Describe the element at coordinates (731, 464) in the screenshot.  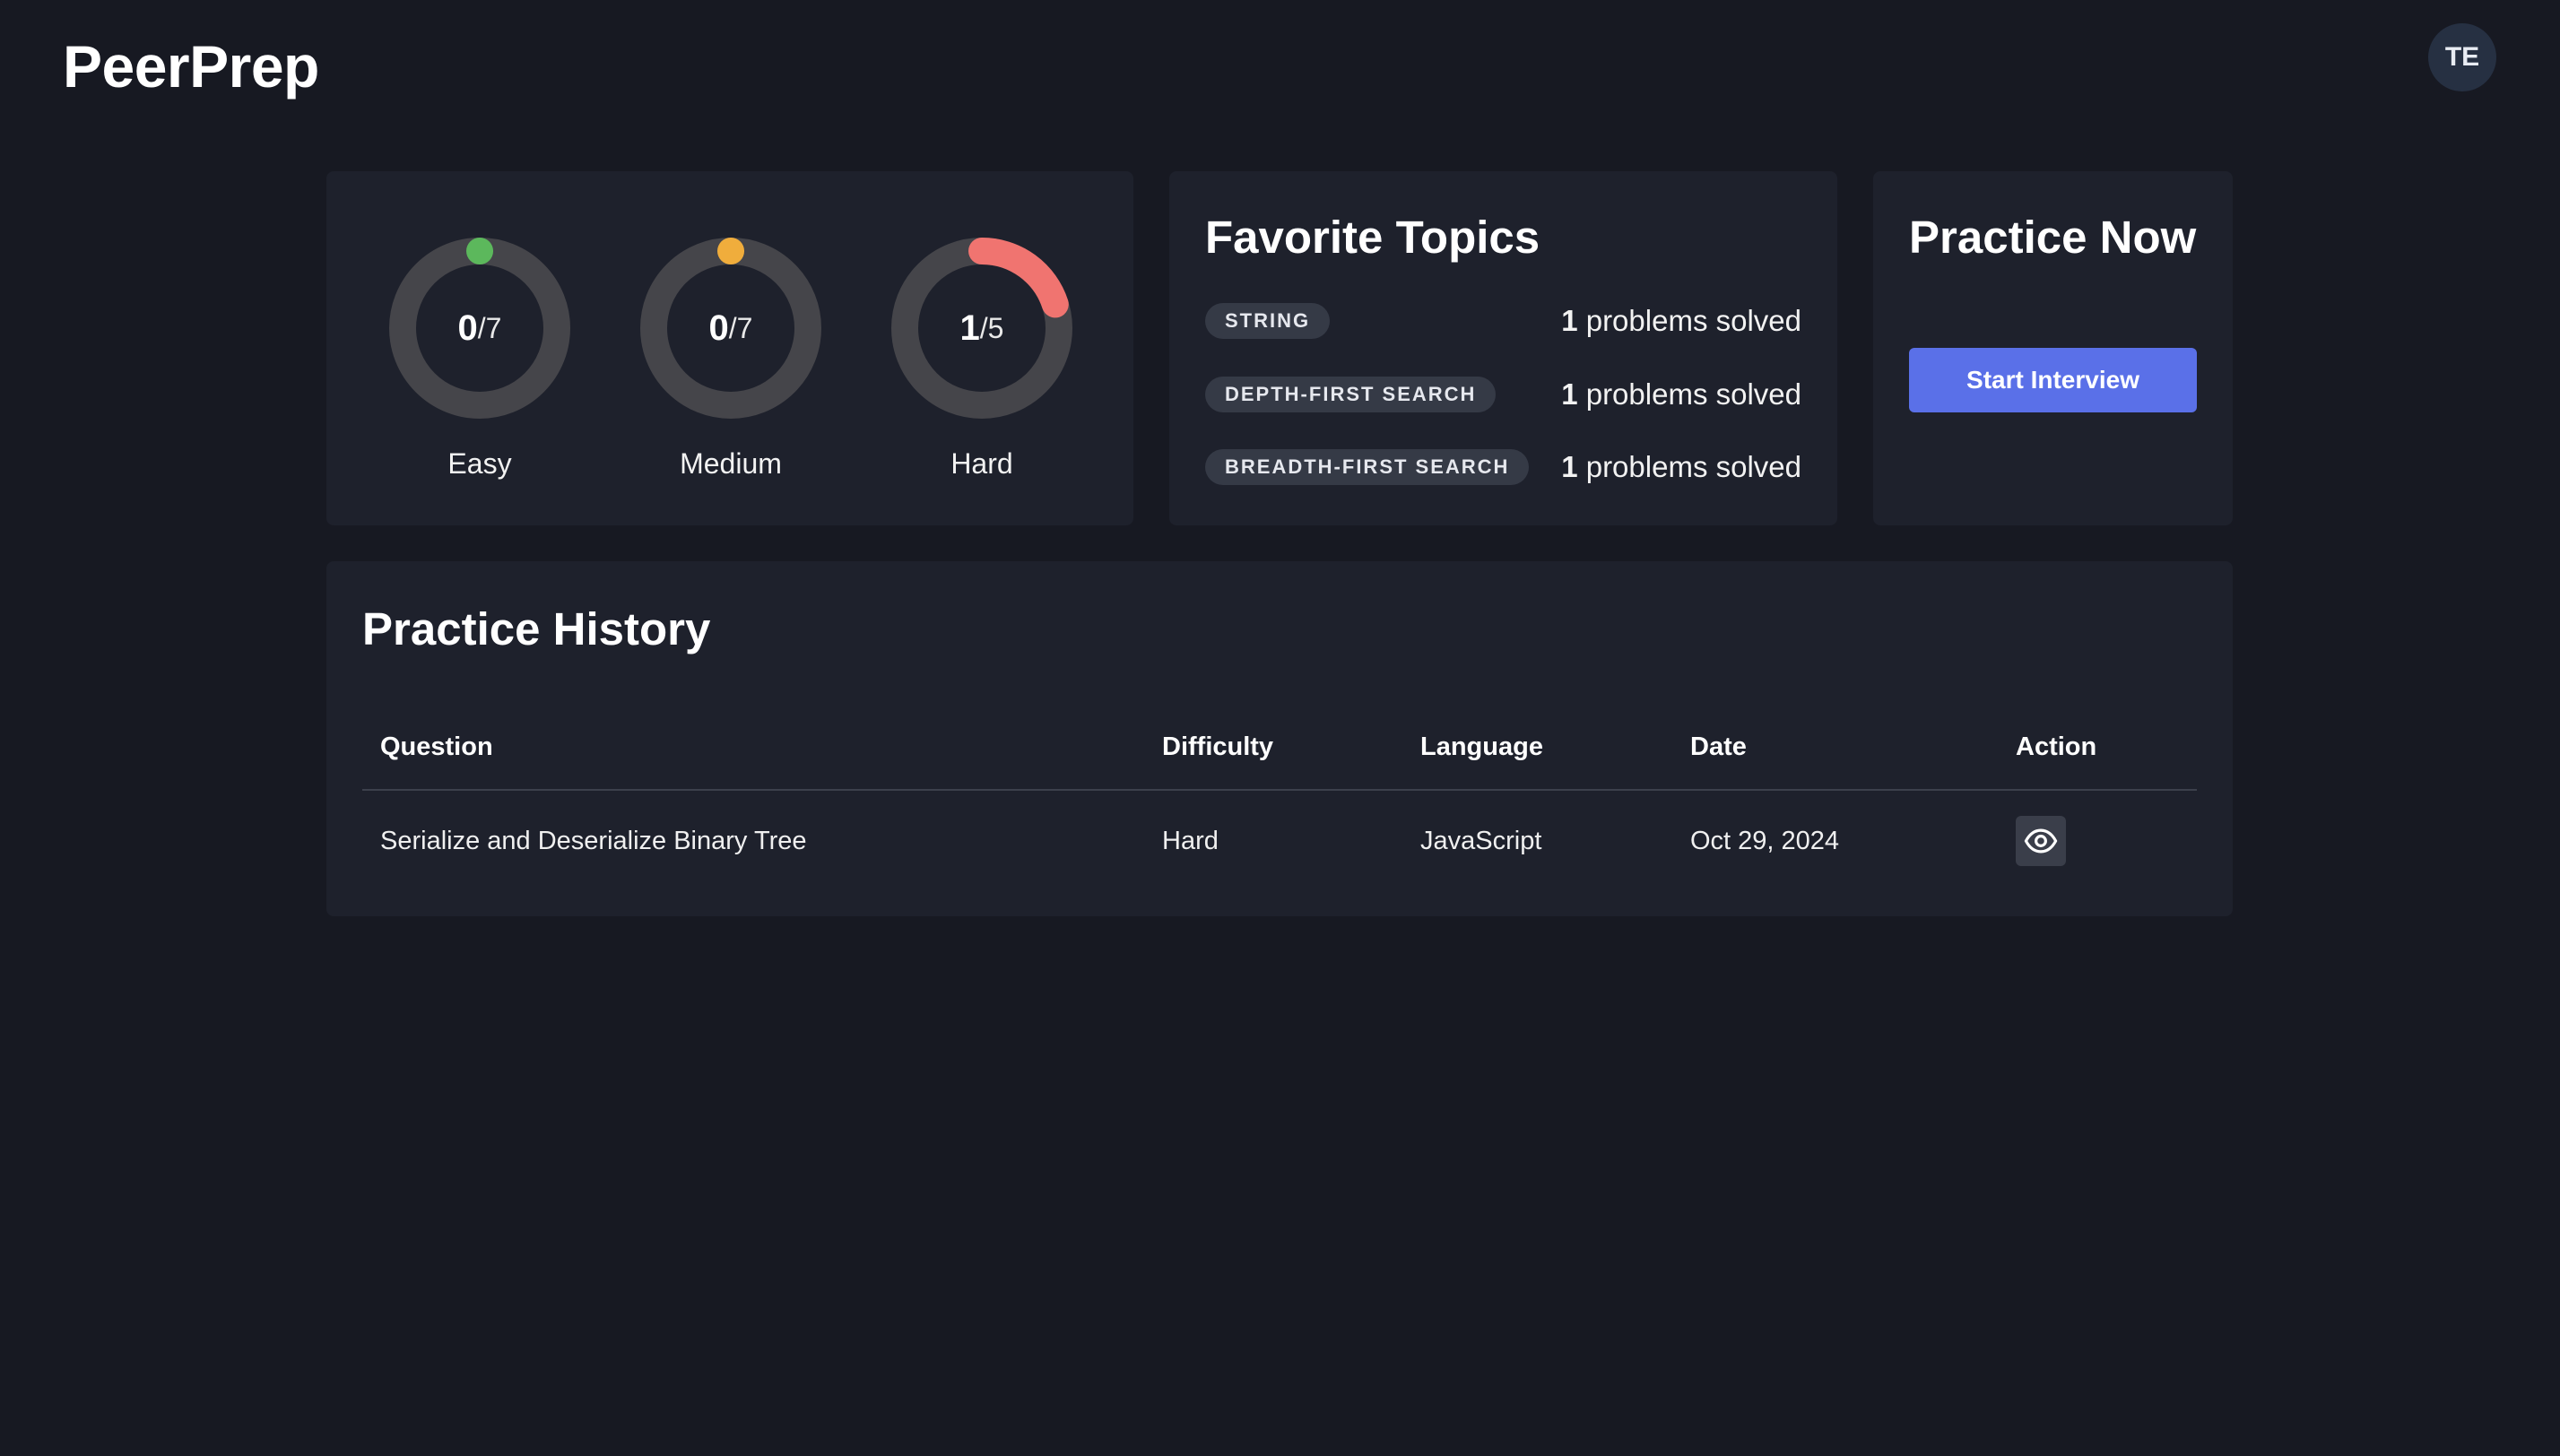
I see `medium-label: Medium` at that location.